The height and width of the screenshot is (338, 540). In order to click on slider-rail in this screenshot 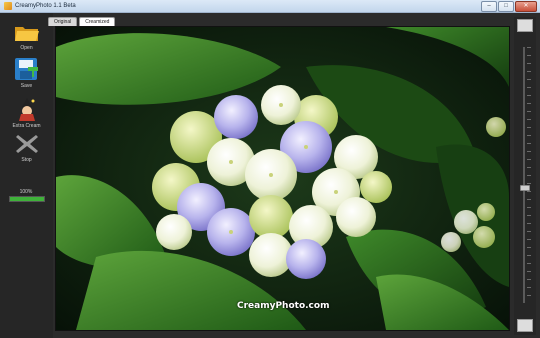, I will do `click(524, 175)`.